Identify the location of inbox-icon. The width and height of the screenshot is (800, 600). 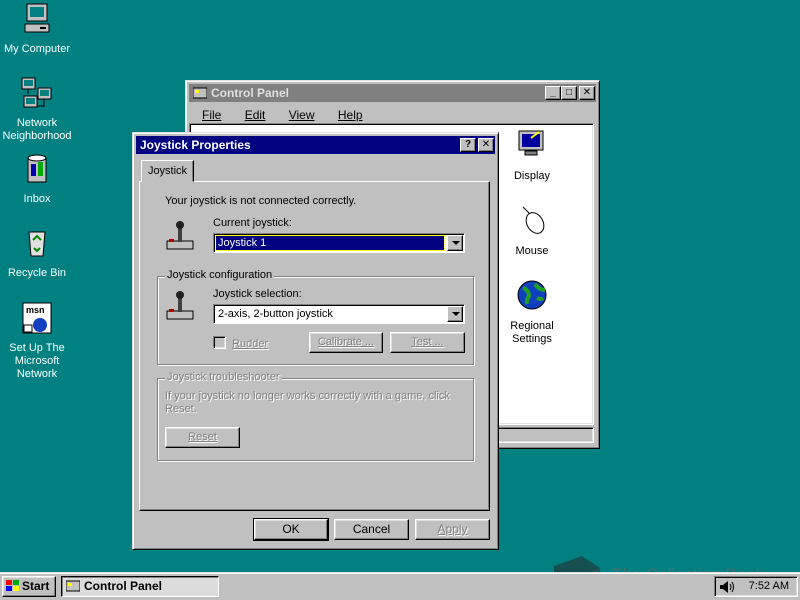
(37, 168).